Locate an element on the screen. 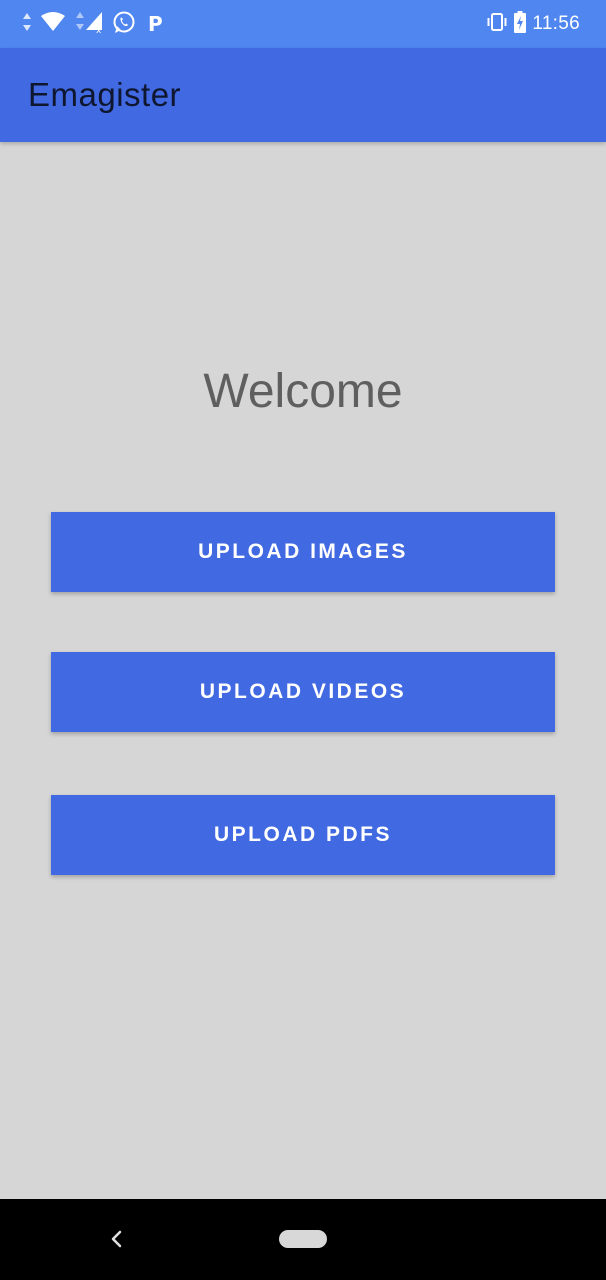 The image size is (606, 1280). upload-images-button: UPLOAD IMAGES is located at coordinates (303, 552).